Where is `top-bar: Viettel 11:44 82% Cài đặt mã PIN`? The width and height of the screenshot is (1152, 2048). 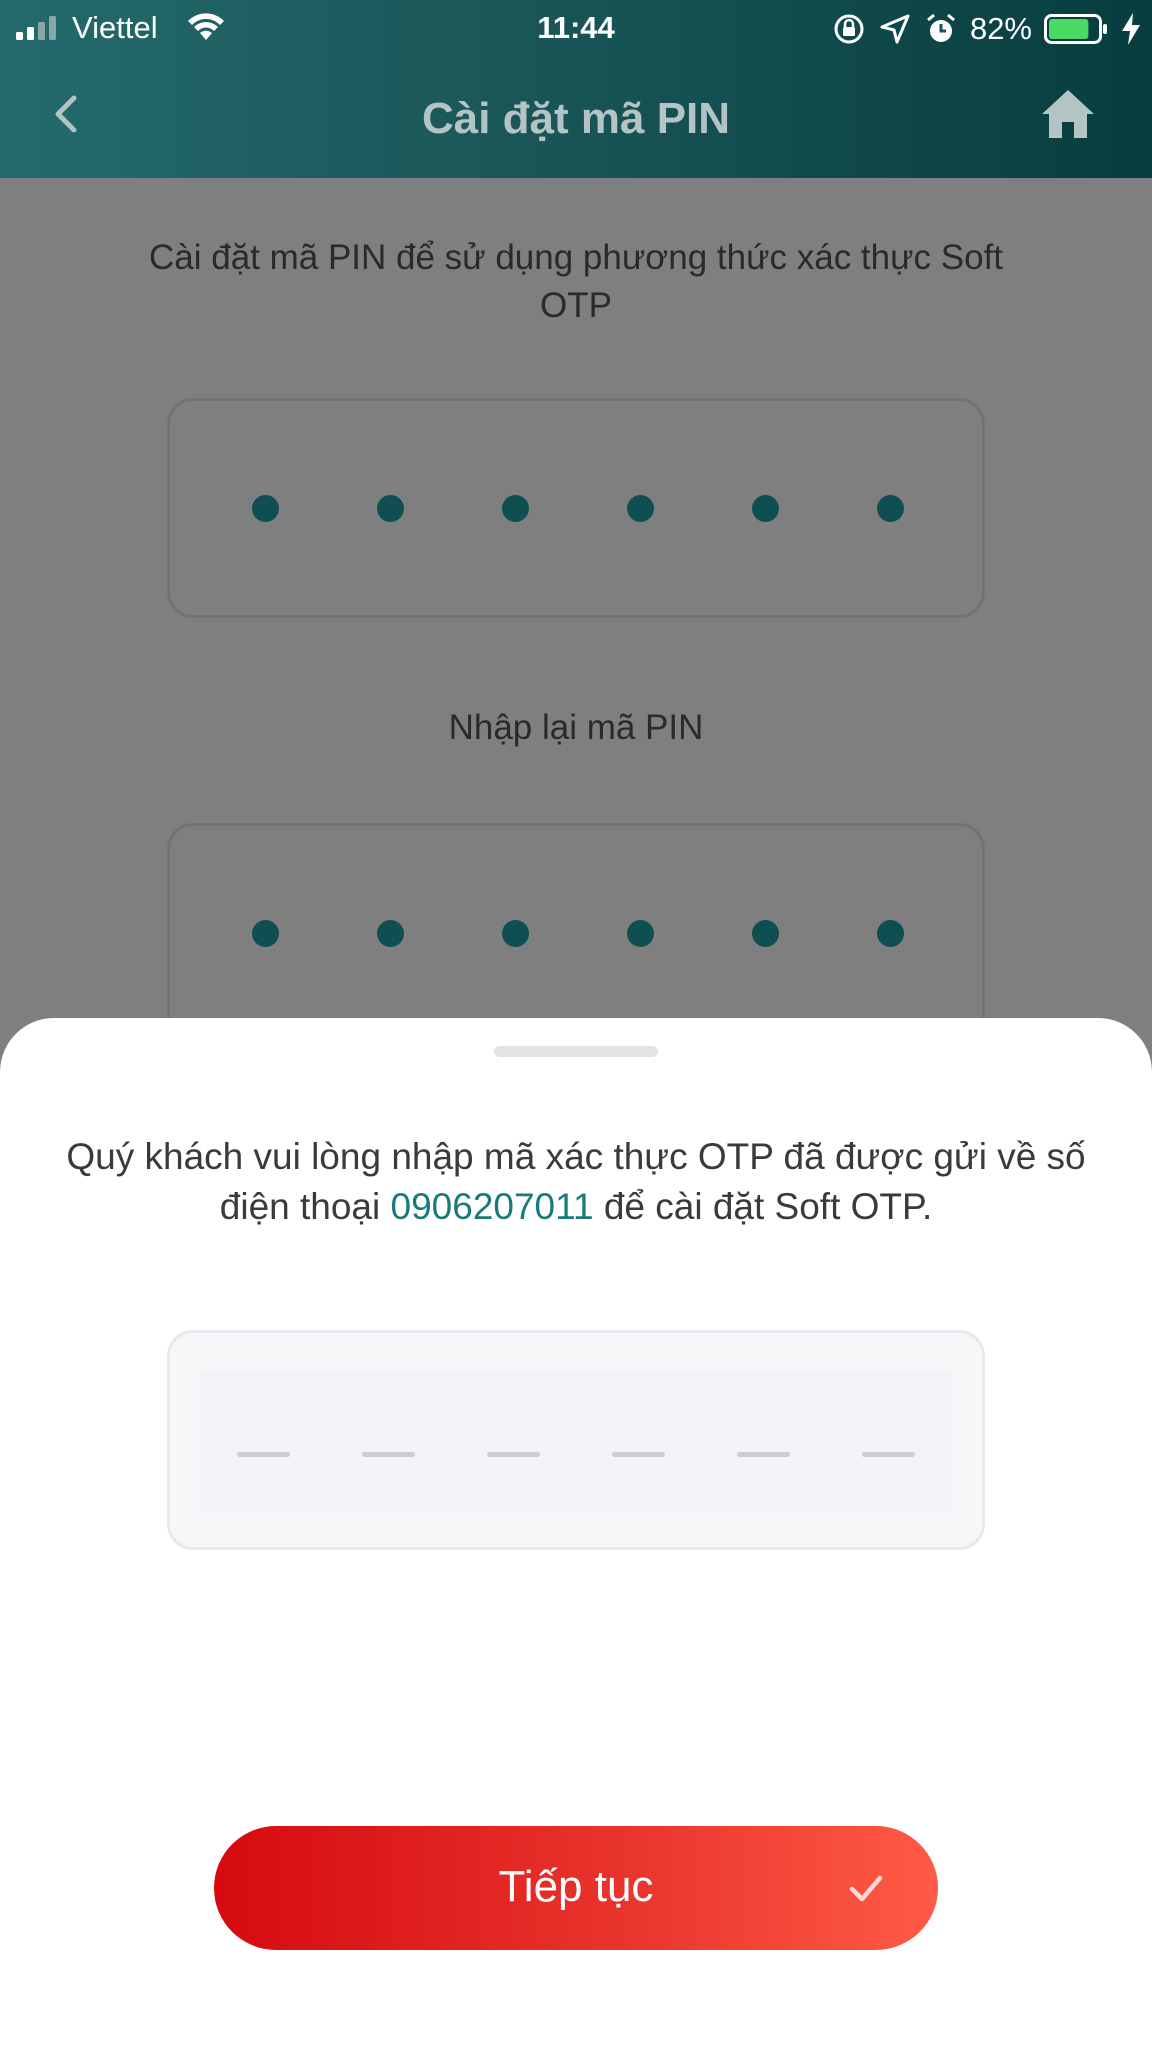 top-bar: Viettel 11:44 82% Cài đặt mã PIN is located at coordinates (576, 89).